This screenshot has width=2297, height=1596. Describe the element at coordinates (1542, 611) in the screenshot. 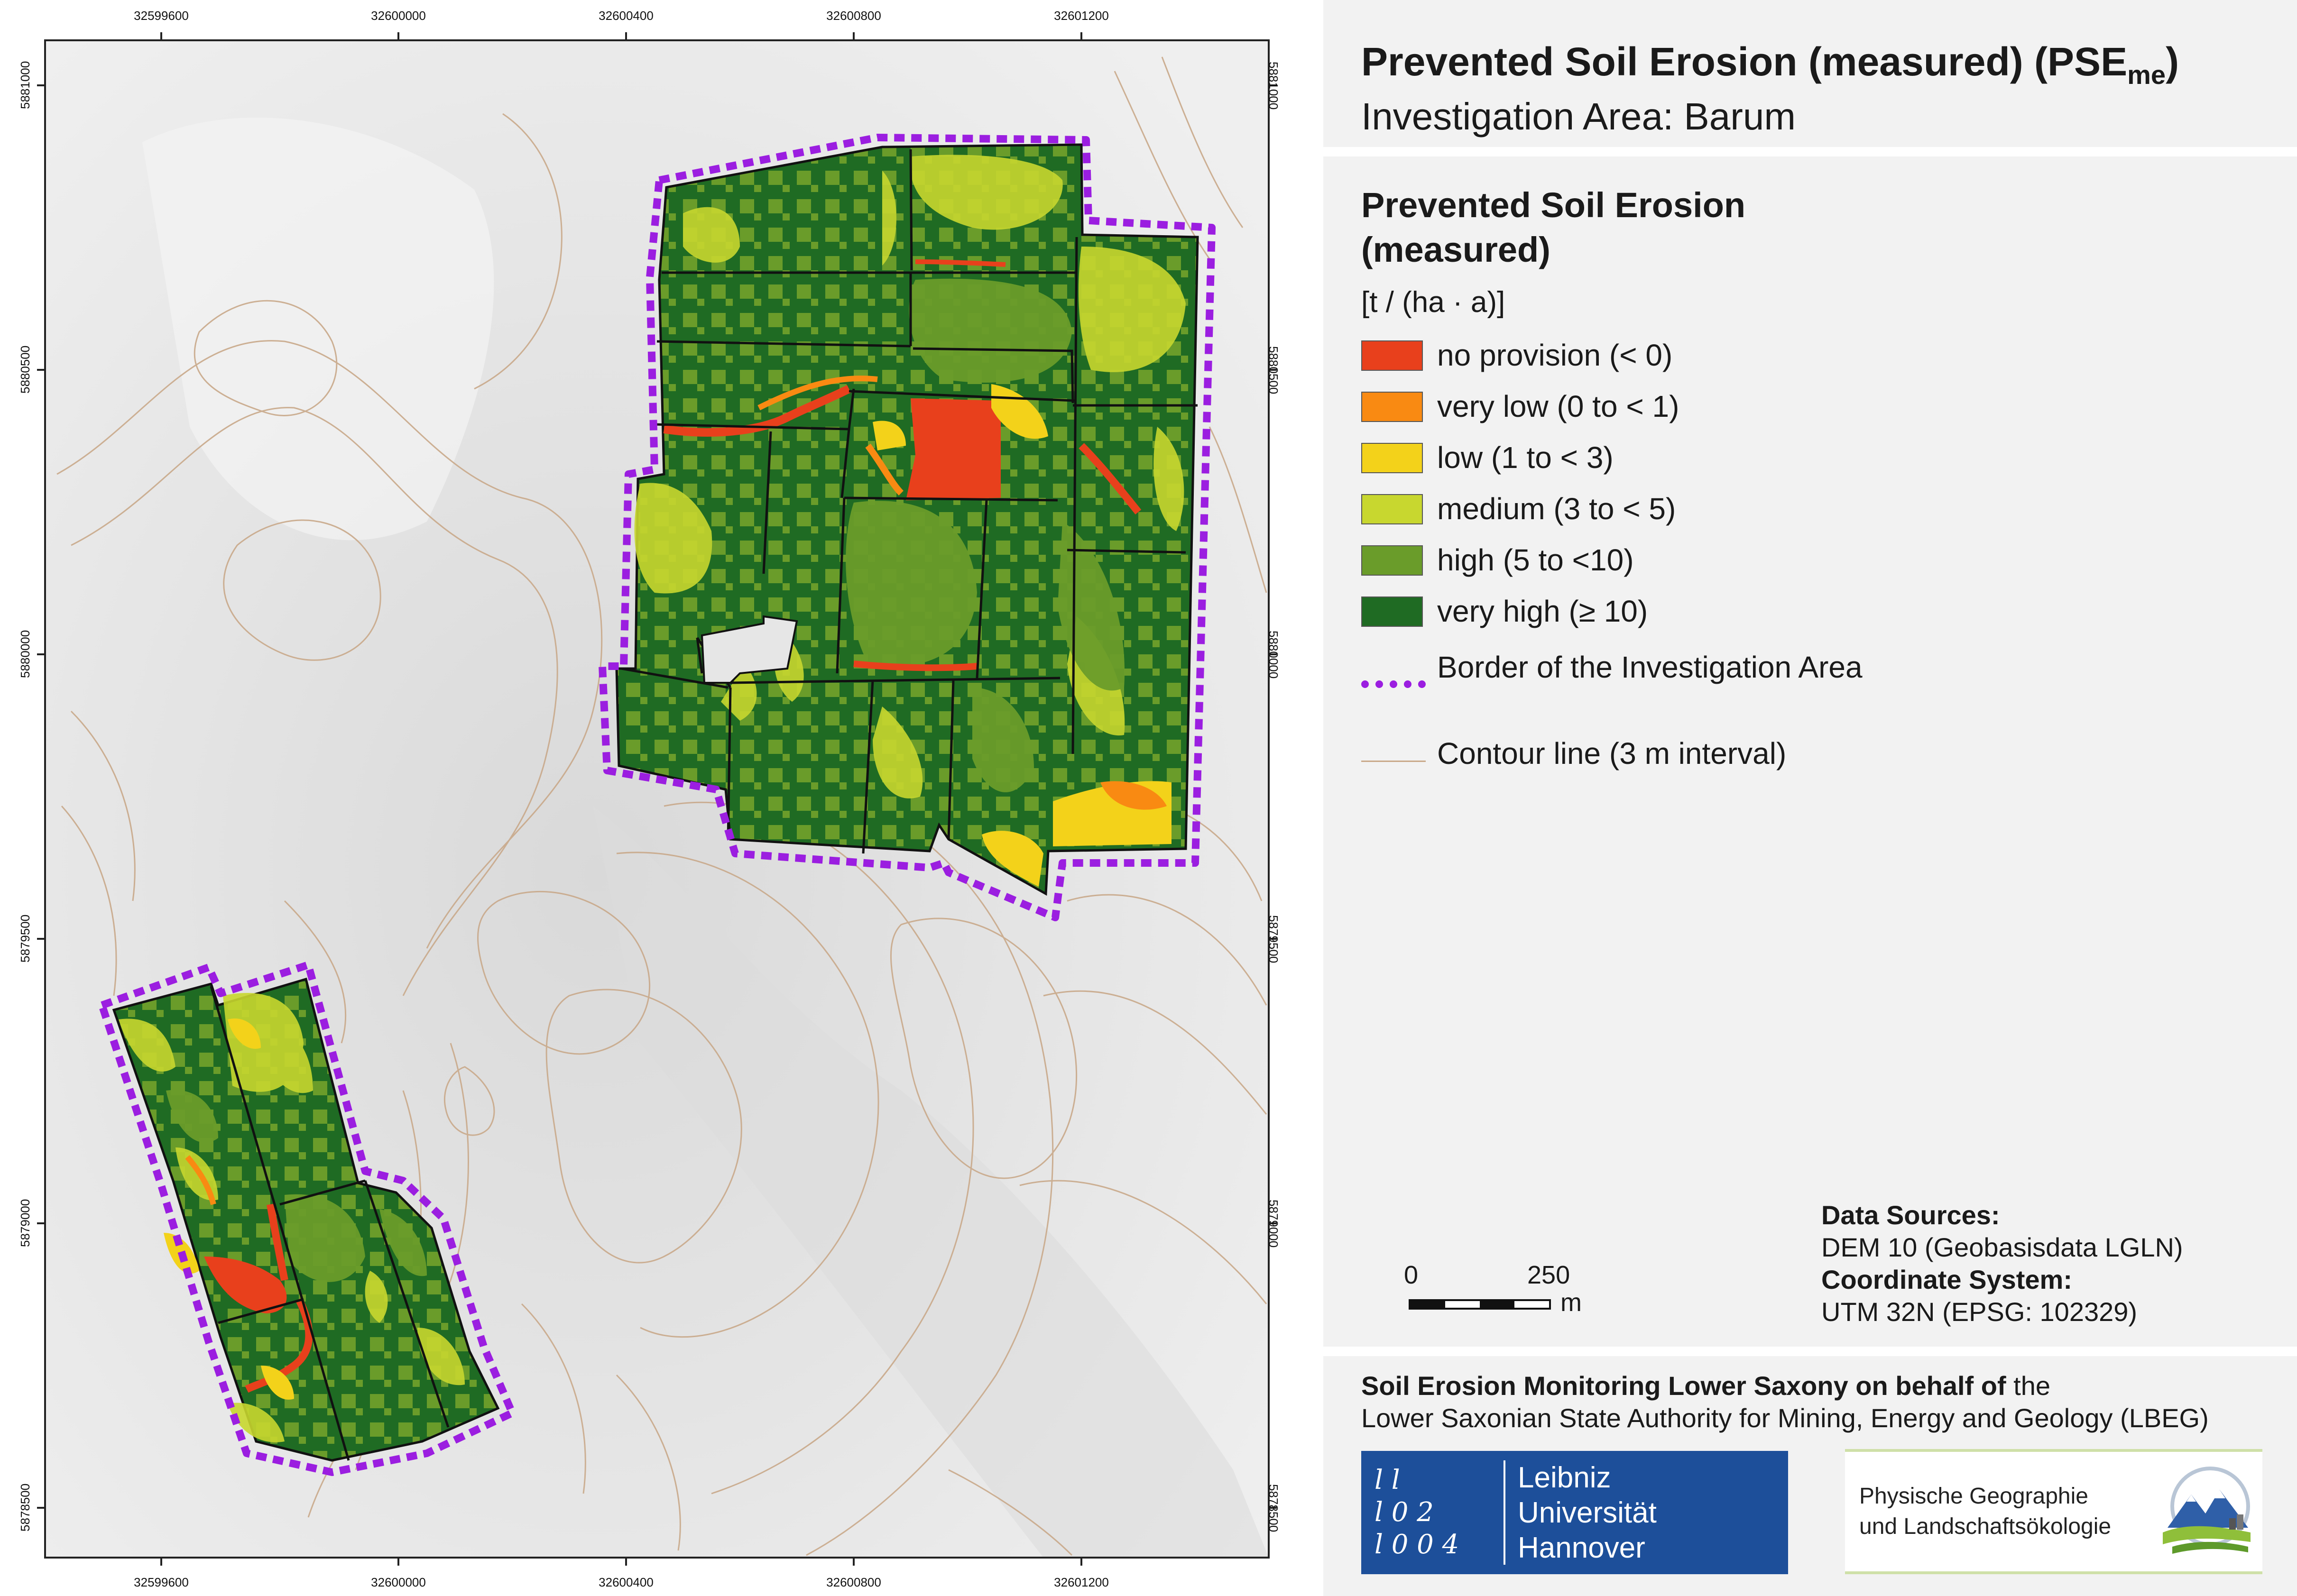

I see `legend-label: very high (≥ 10)` at that location.